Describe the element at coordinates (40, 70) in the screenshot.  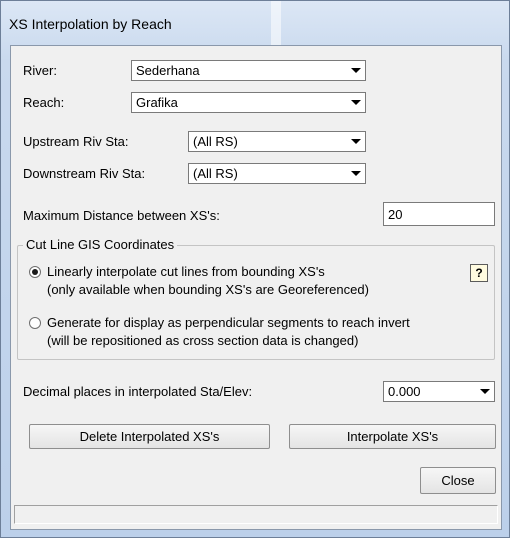
I see `river-label: River:` at that location.